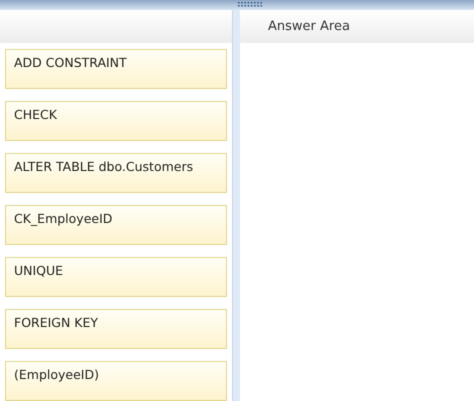 This screenshot has height=401, width=474. Describe the element at coordinates (309, 27) in the screenshot. I see `answer-area-title: Answer Area` at that location.